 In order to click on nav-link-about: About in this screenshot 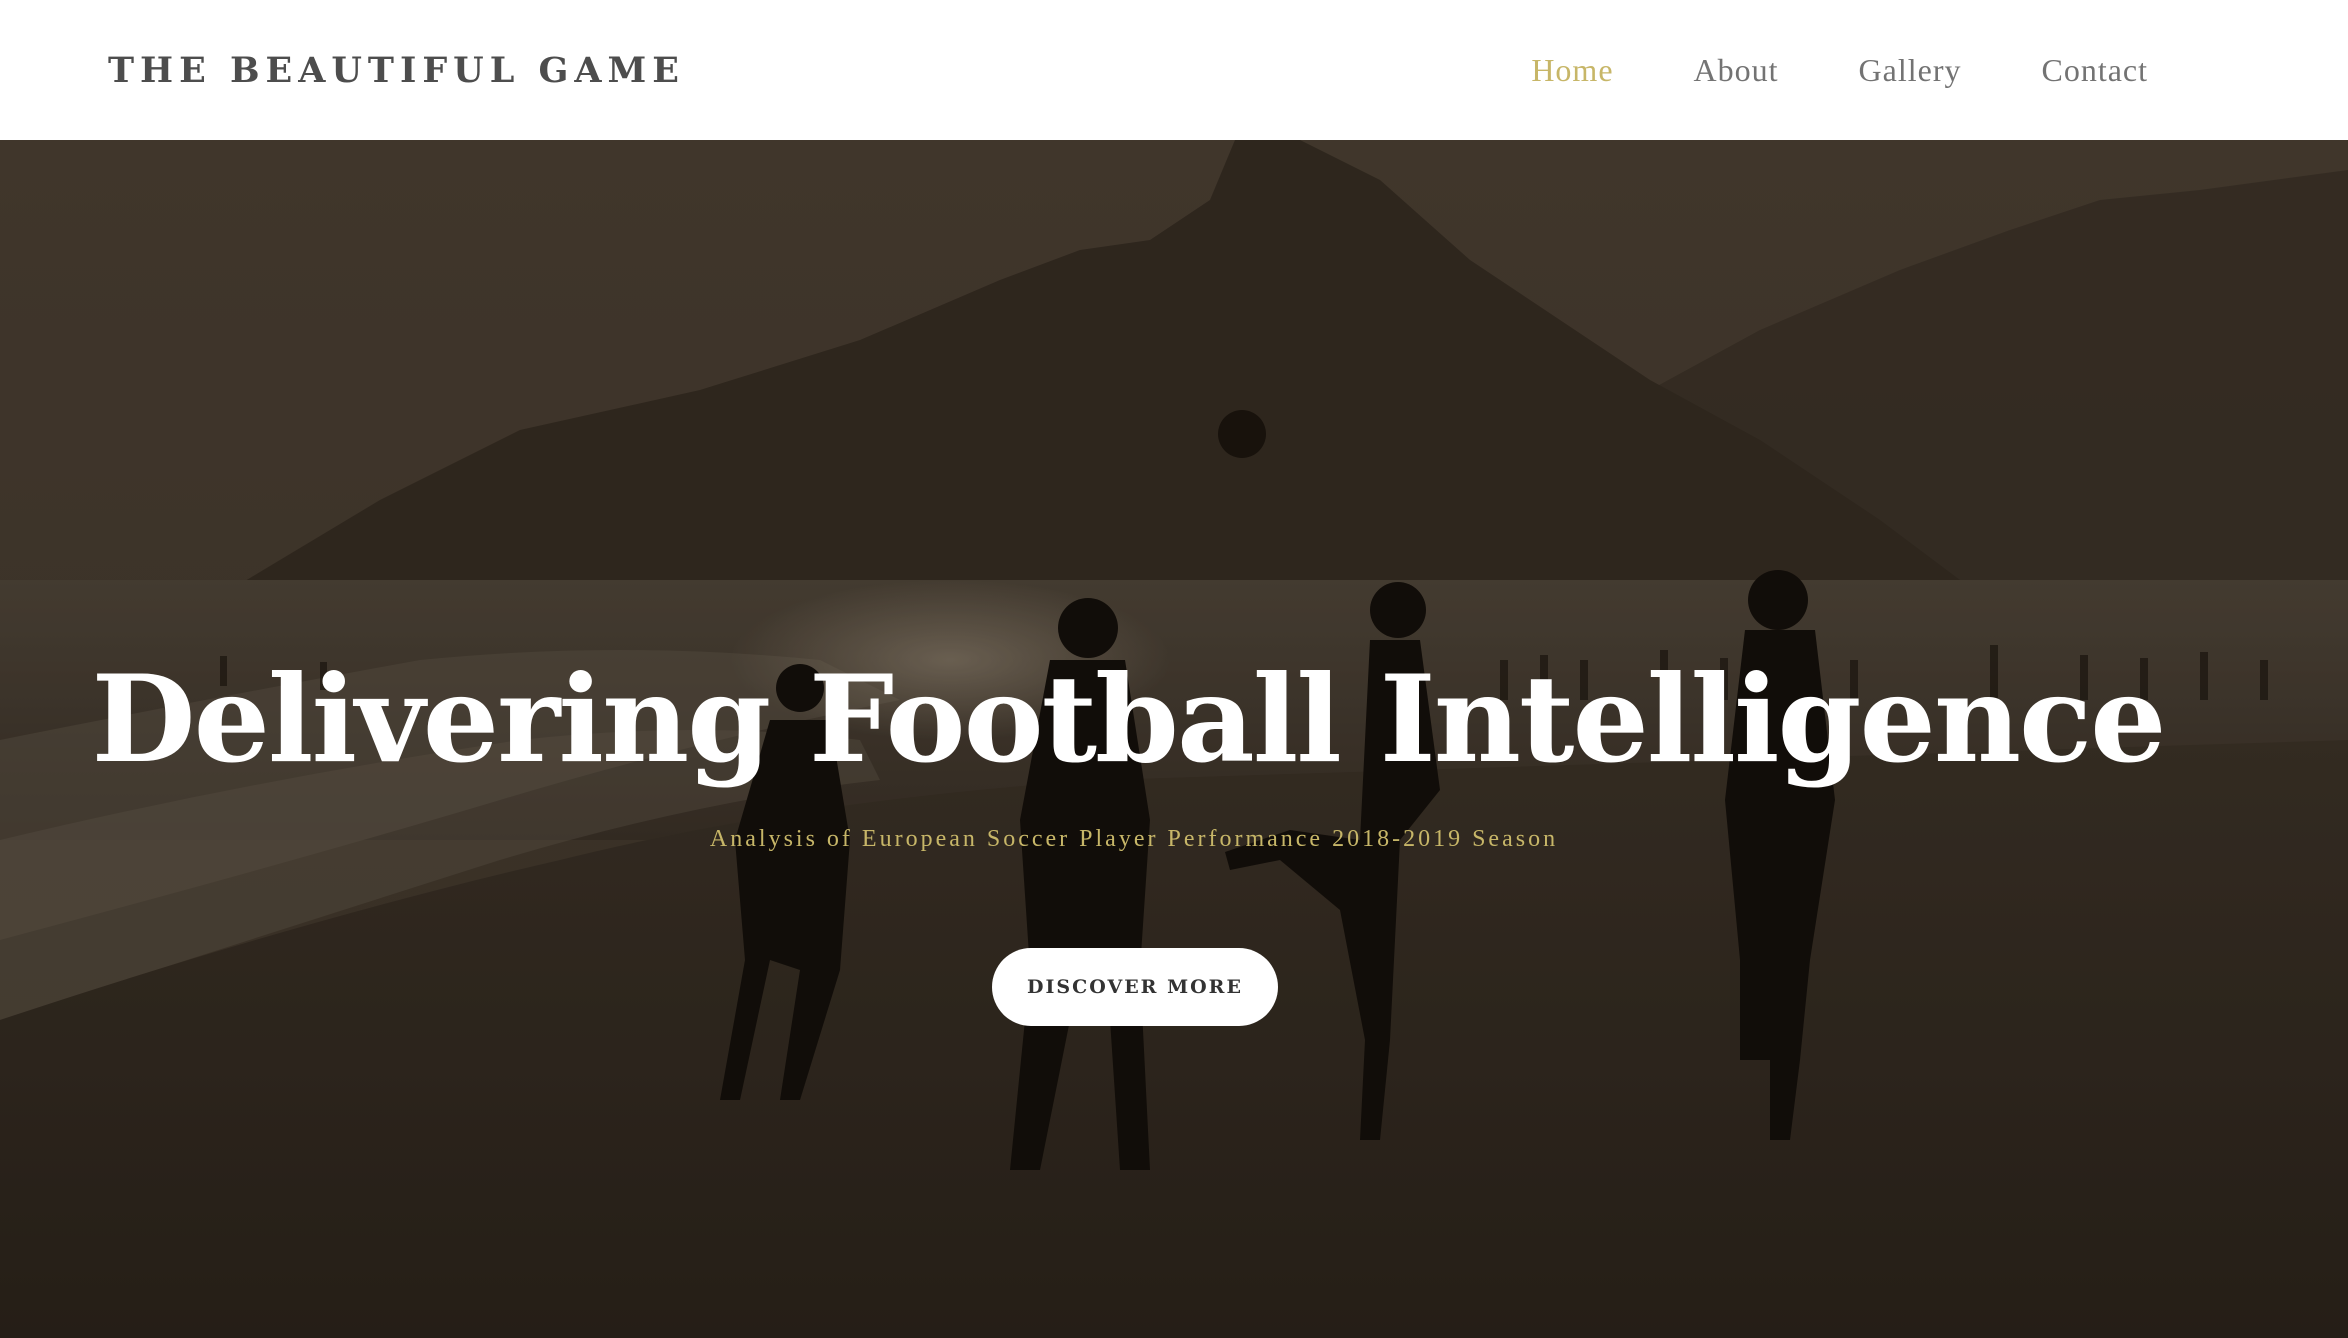, I will do `click(1736, 70)`.